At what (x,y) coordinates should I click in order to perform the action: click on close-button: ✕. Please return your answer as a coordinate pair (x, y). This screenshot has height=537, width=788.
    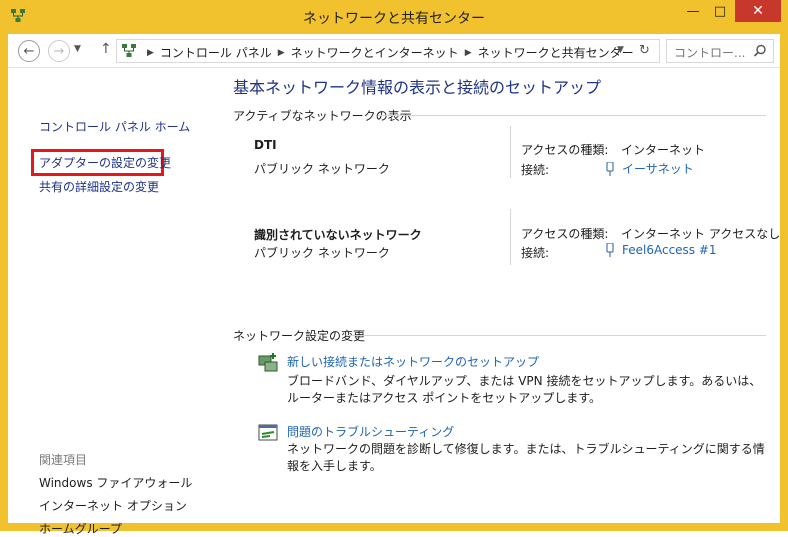
    Looking at the image, I should click on (758, 11).